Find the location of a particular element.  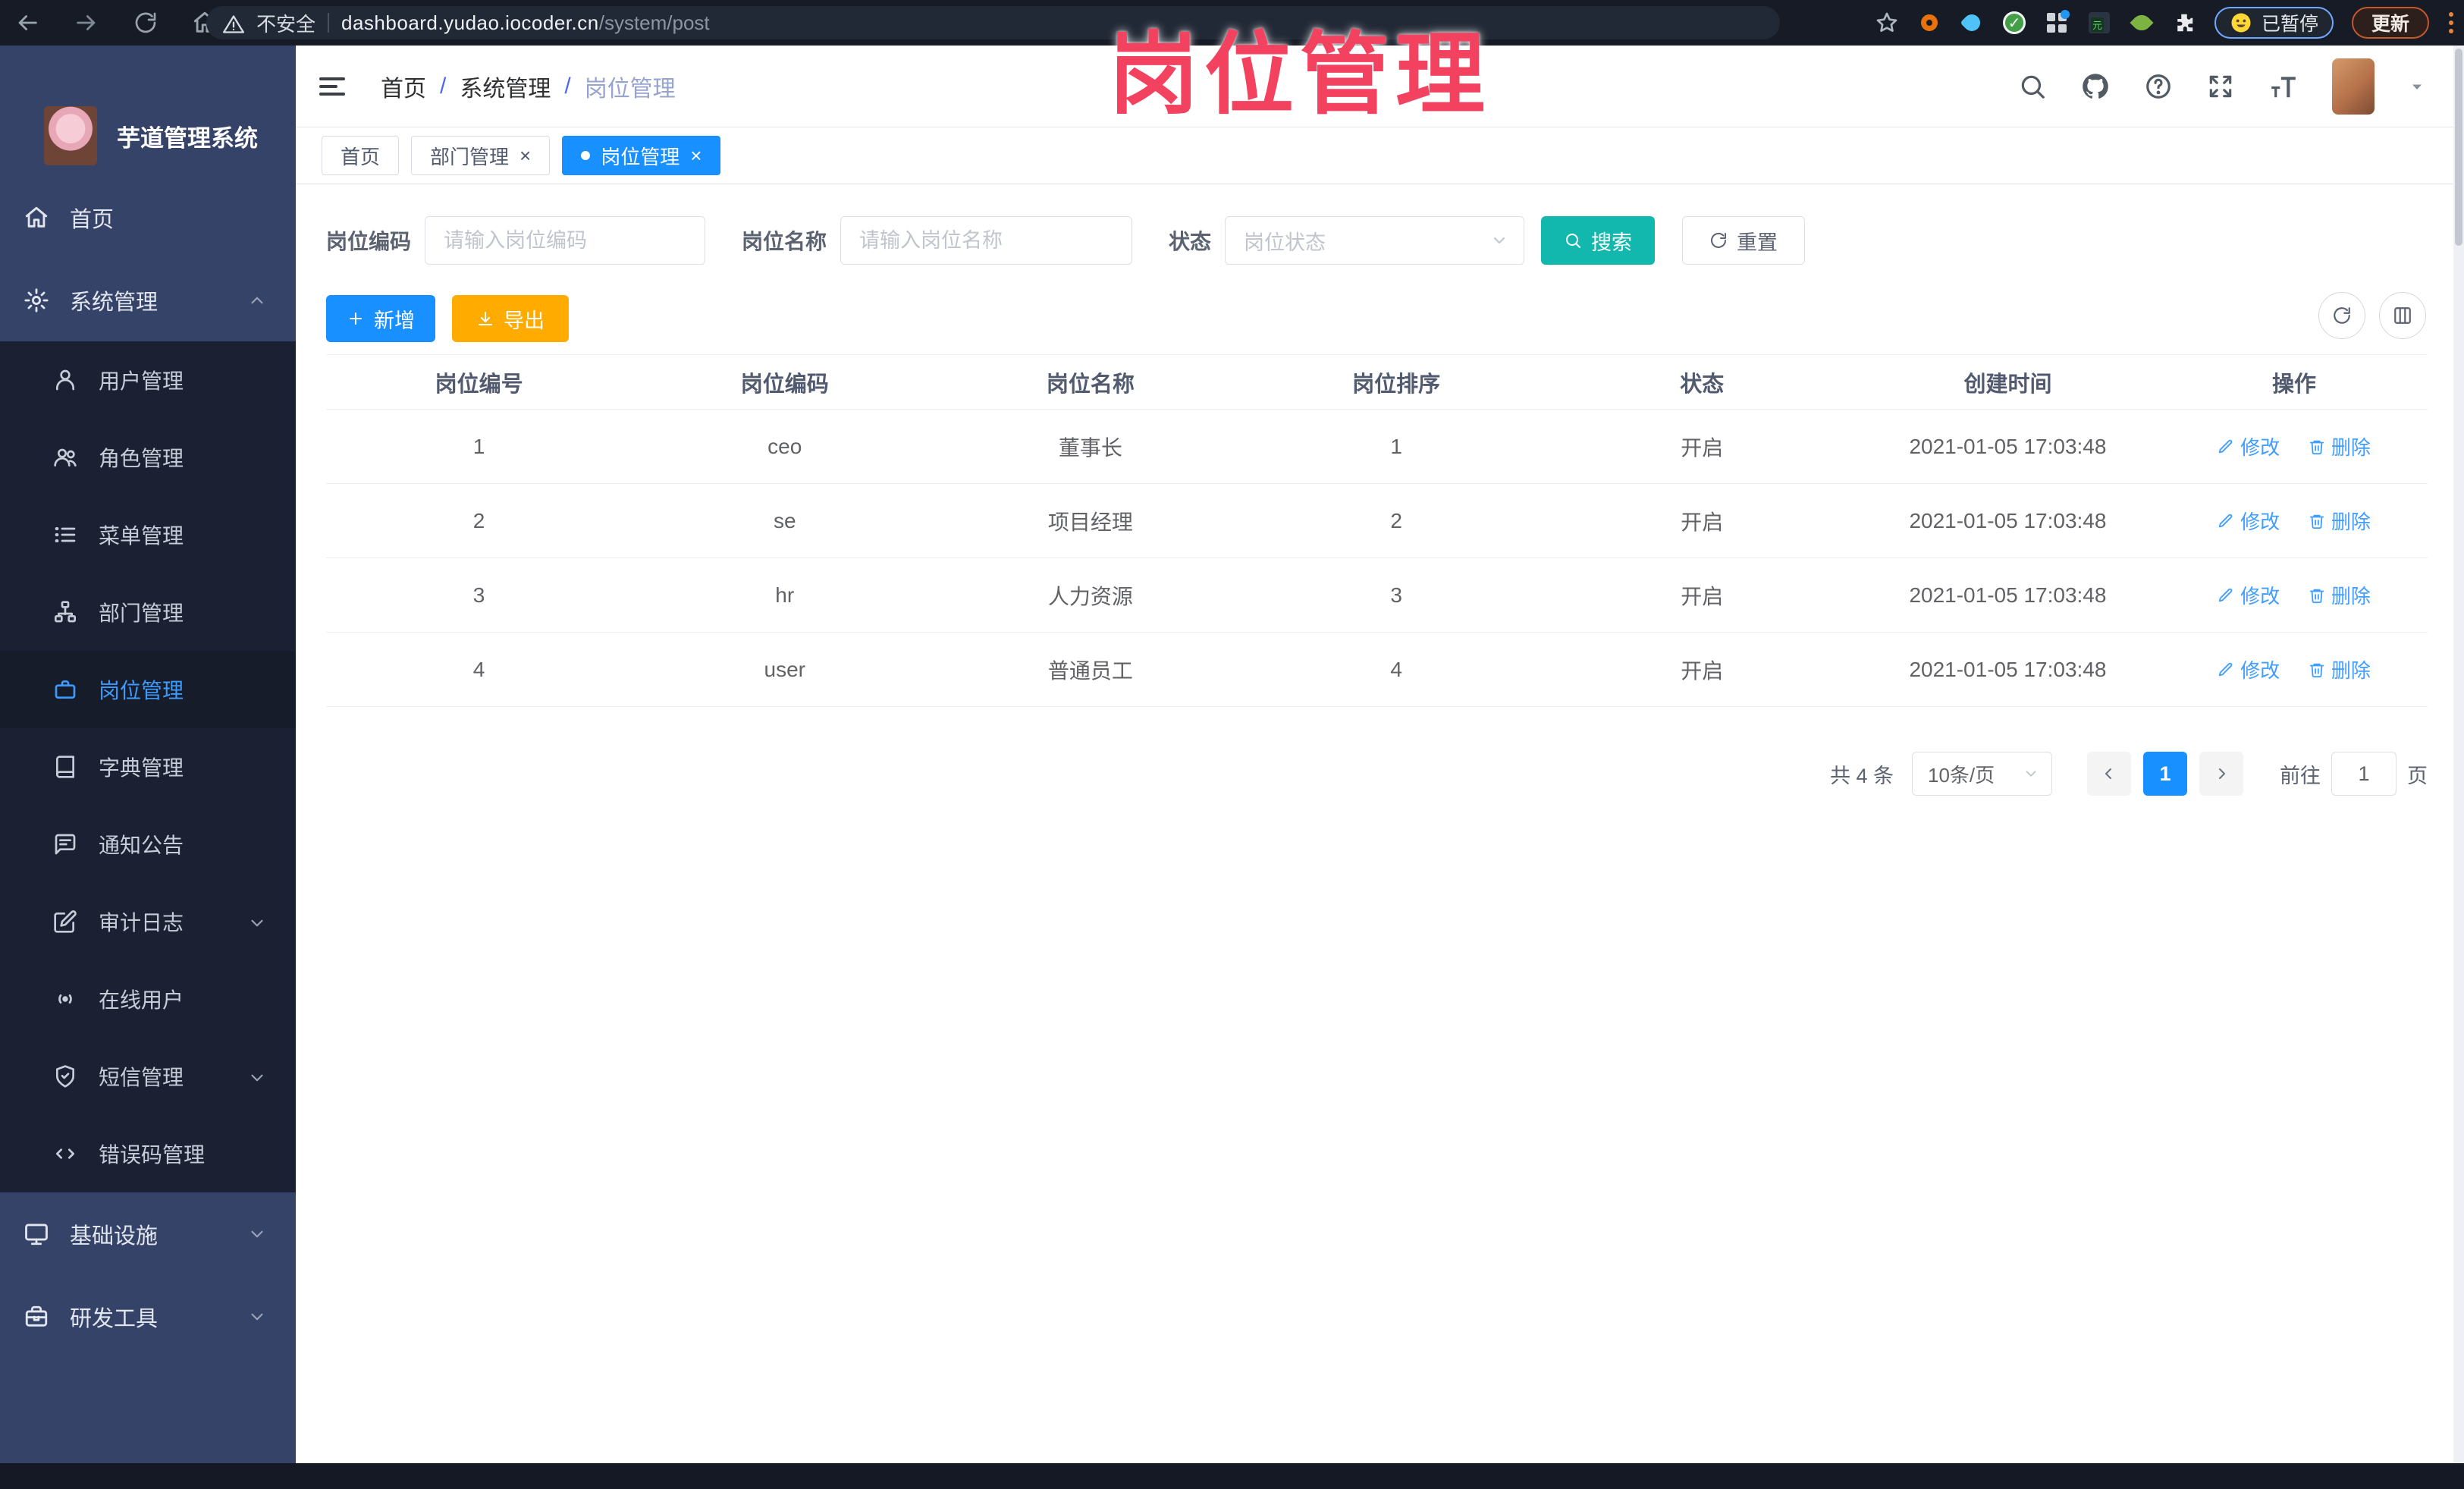

status-label: 状态 is located at coordinates (1190, 241).